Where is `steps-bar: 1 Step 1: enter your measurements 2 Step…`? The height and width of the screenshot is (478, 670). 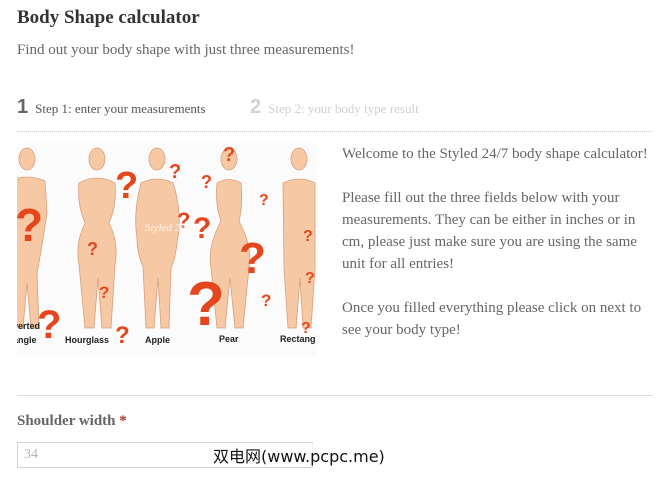
steps-bar: 1 Step 1: enter your measurements 2 Step… is located at coordinates (335, 114).